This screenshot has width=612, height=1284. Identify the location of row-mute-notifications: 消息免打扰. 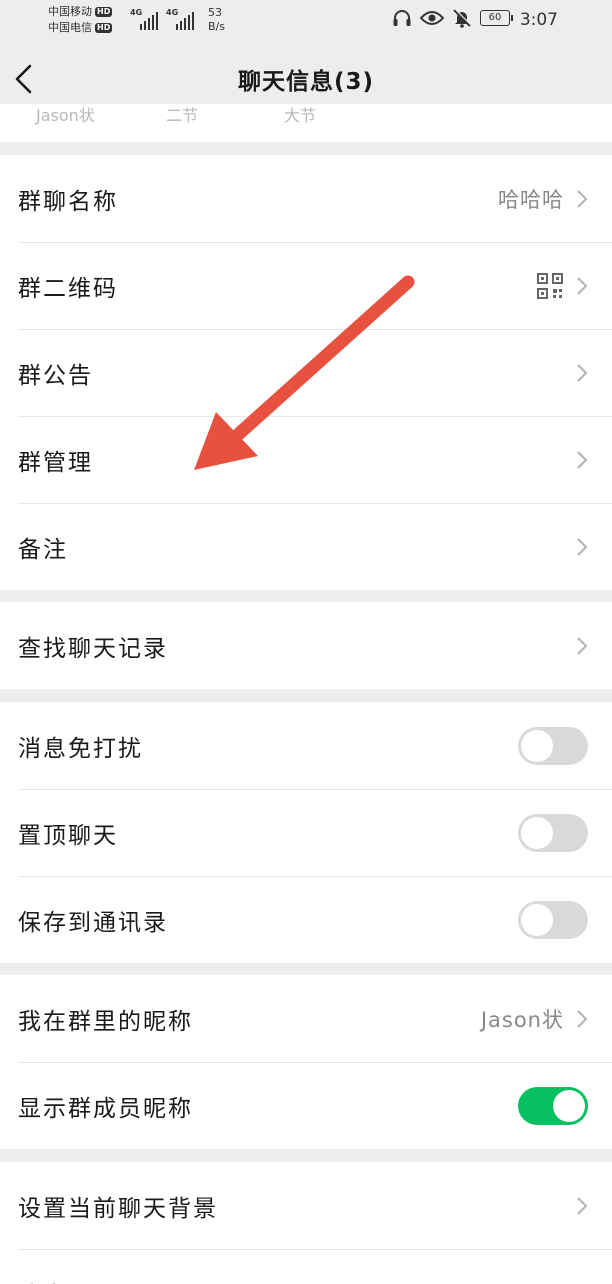
(306, 745).